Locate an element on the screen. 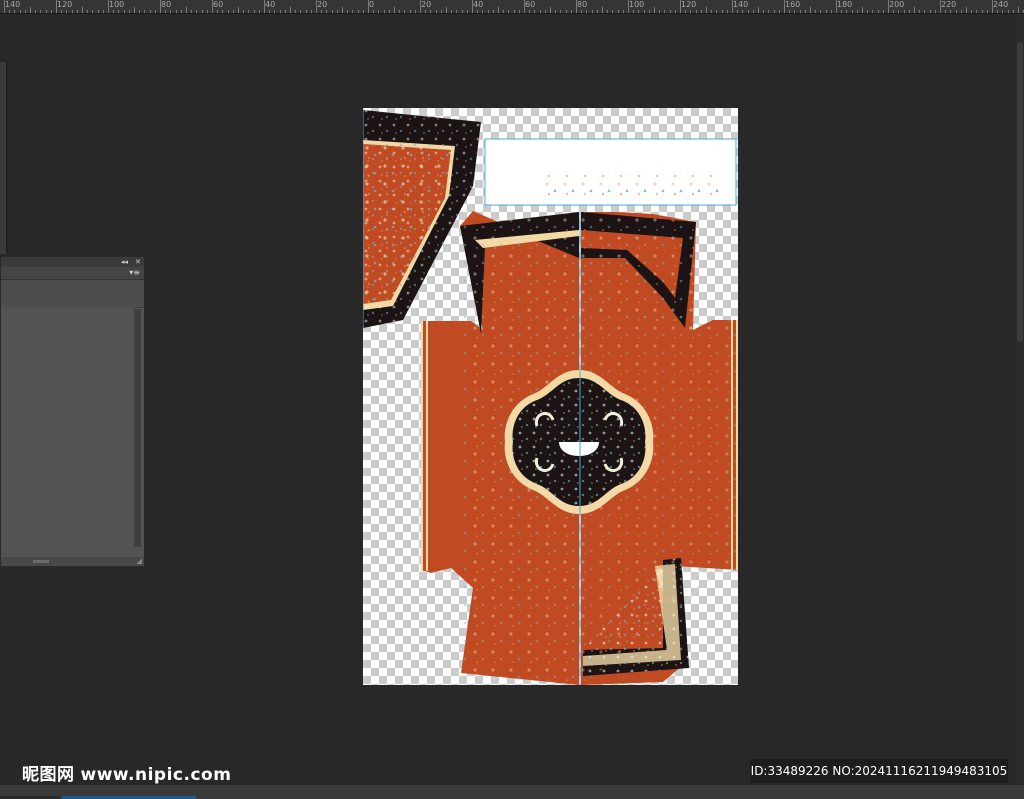 This screenshot has height=799, width=1024. resize-handle-icon: ◢ is located at coordinates (139, 561).